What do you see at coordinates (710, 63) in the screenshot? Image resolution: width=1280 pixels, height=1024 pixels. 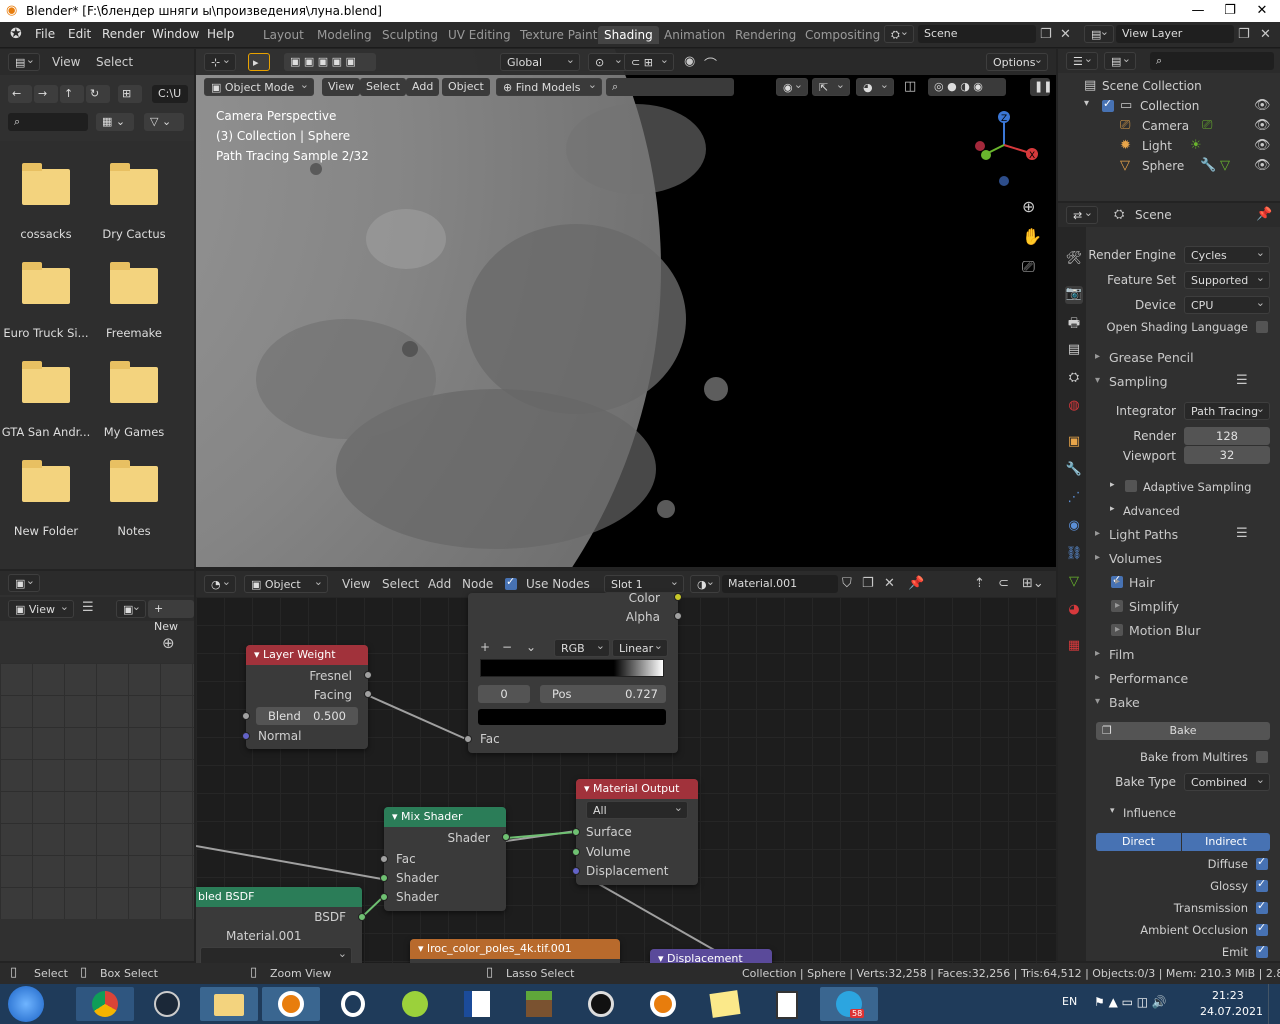 I see `falloff-icon: ⌒` at bounding box center [710, 63].